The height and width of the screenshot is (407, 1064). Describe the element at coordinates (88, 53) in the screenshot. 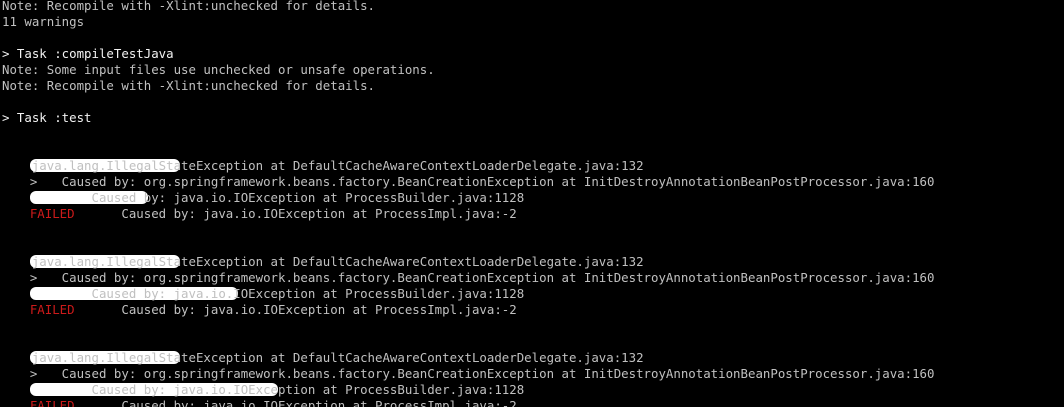

I see `task-compile-test-java: > Task :compileTestJava` at that location.